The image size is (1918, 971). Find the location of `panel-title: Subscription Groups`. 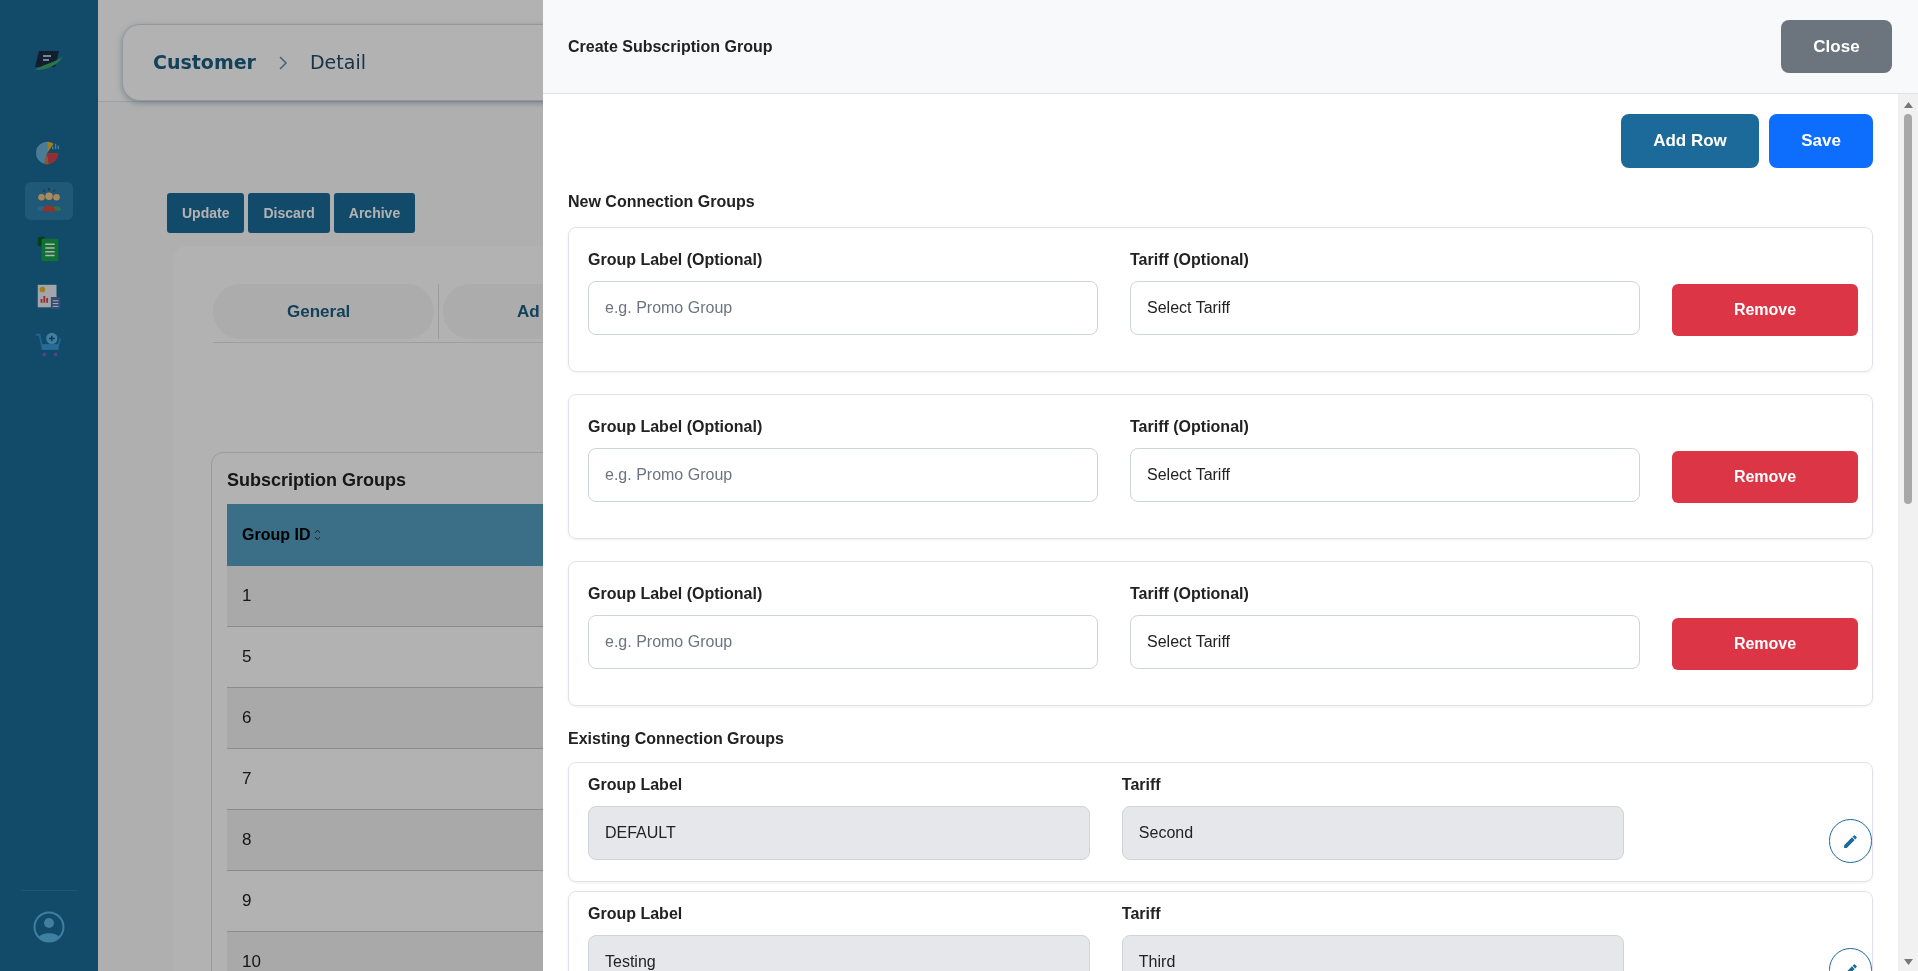

panel-title: Subscription Groups is located at coordinates (316, 480).